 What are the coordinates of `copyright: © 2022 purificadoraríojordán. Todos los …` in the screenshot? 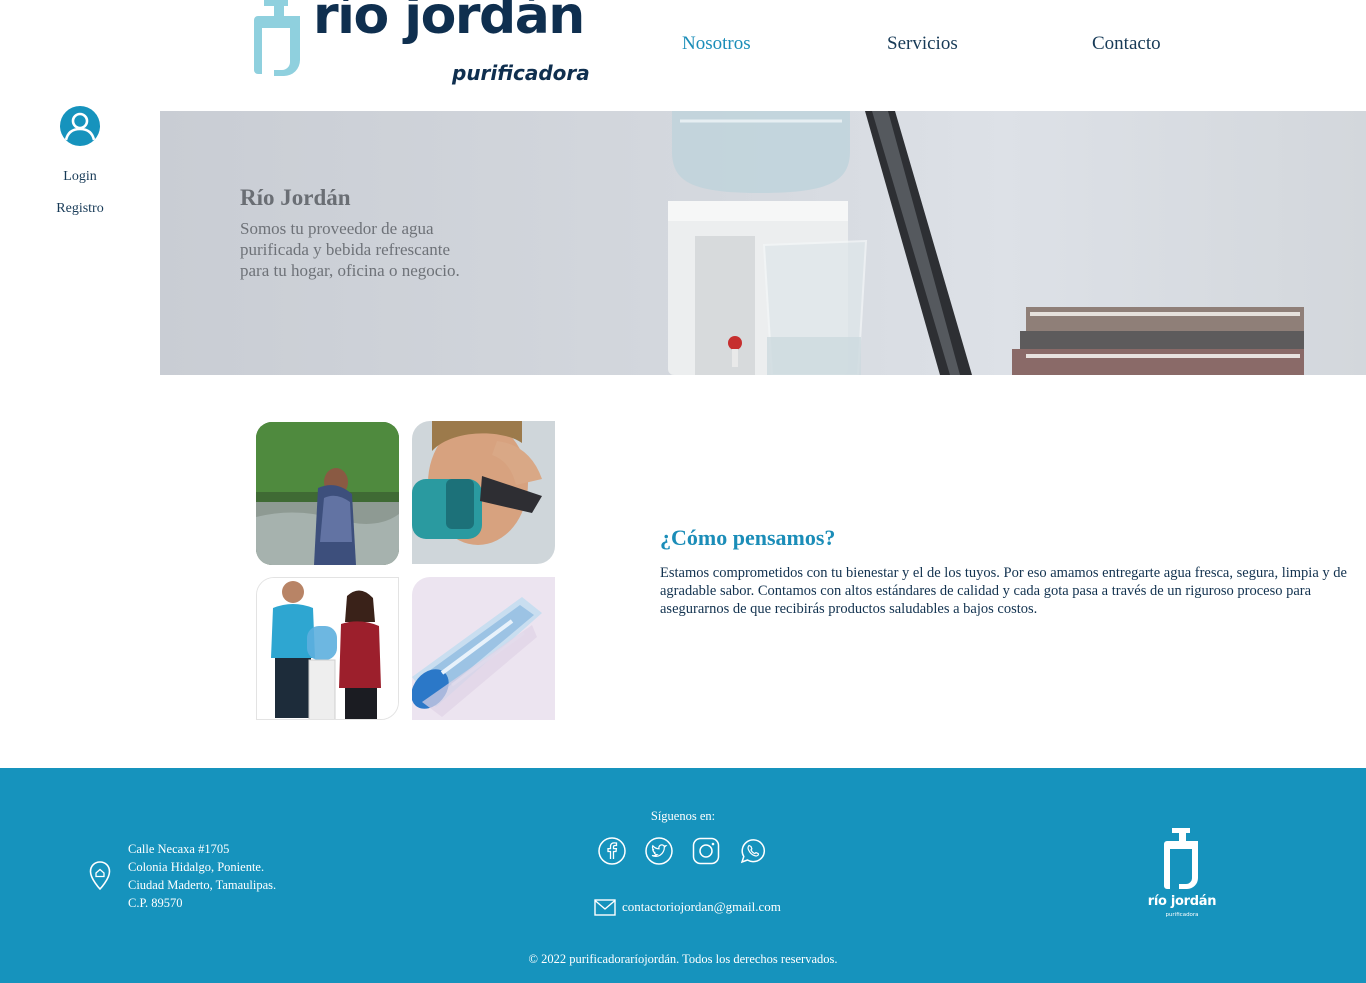 It's located at (683, 959).